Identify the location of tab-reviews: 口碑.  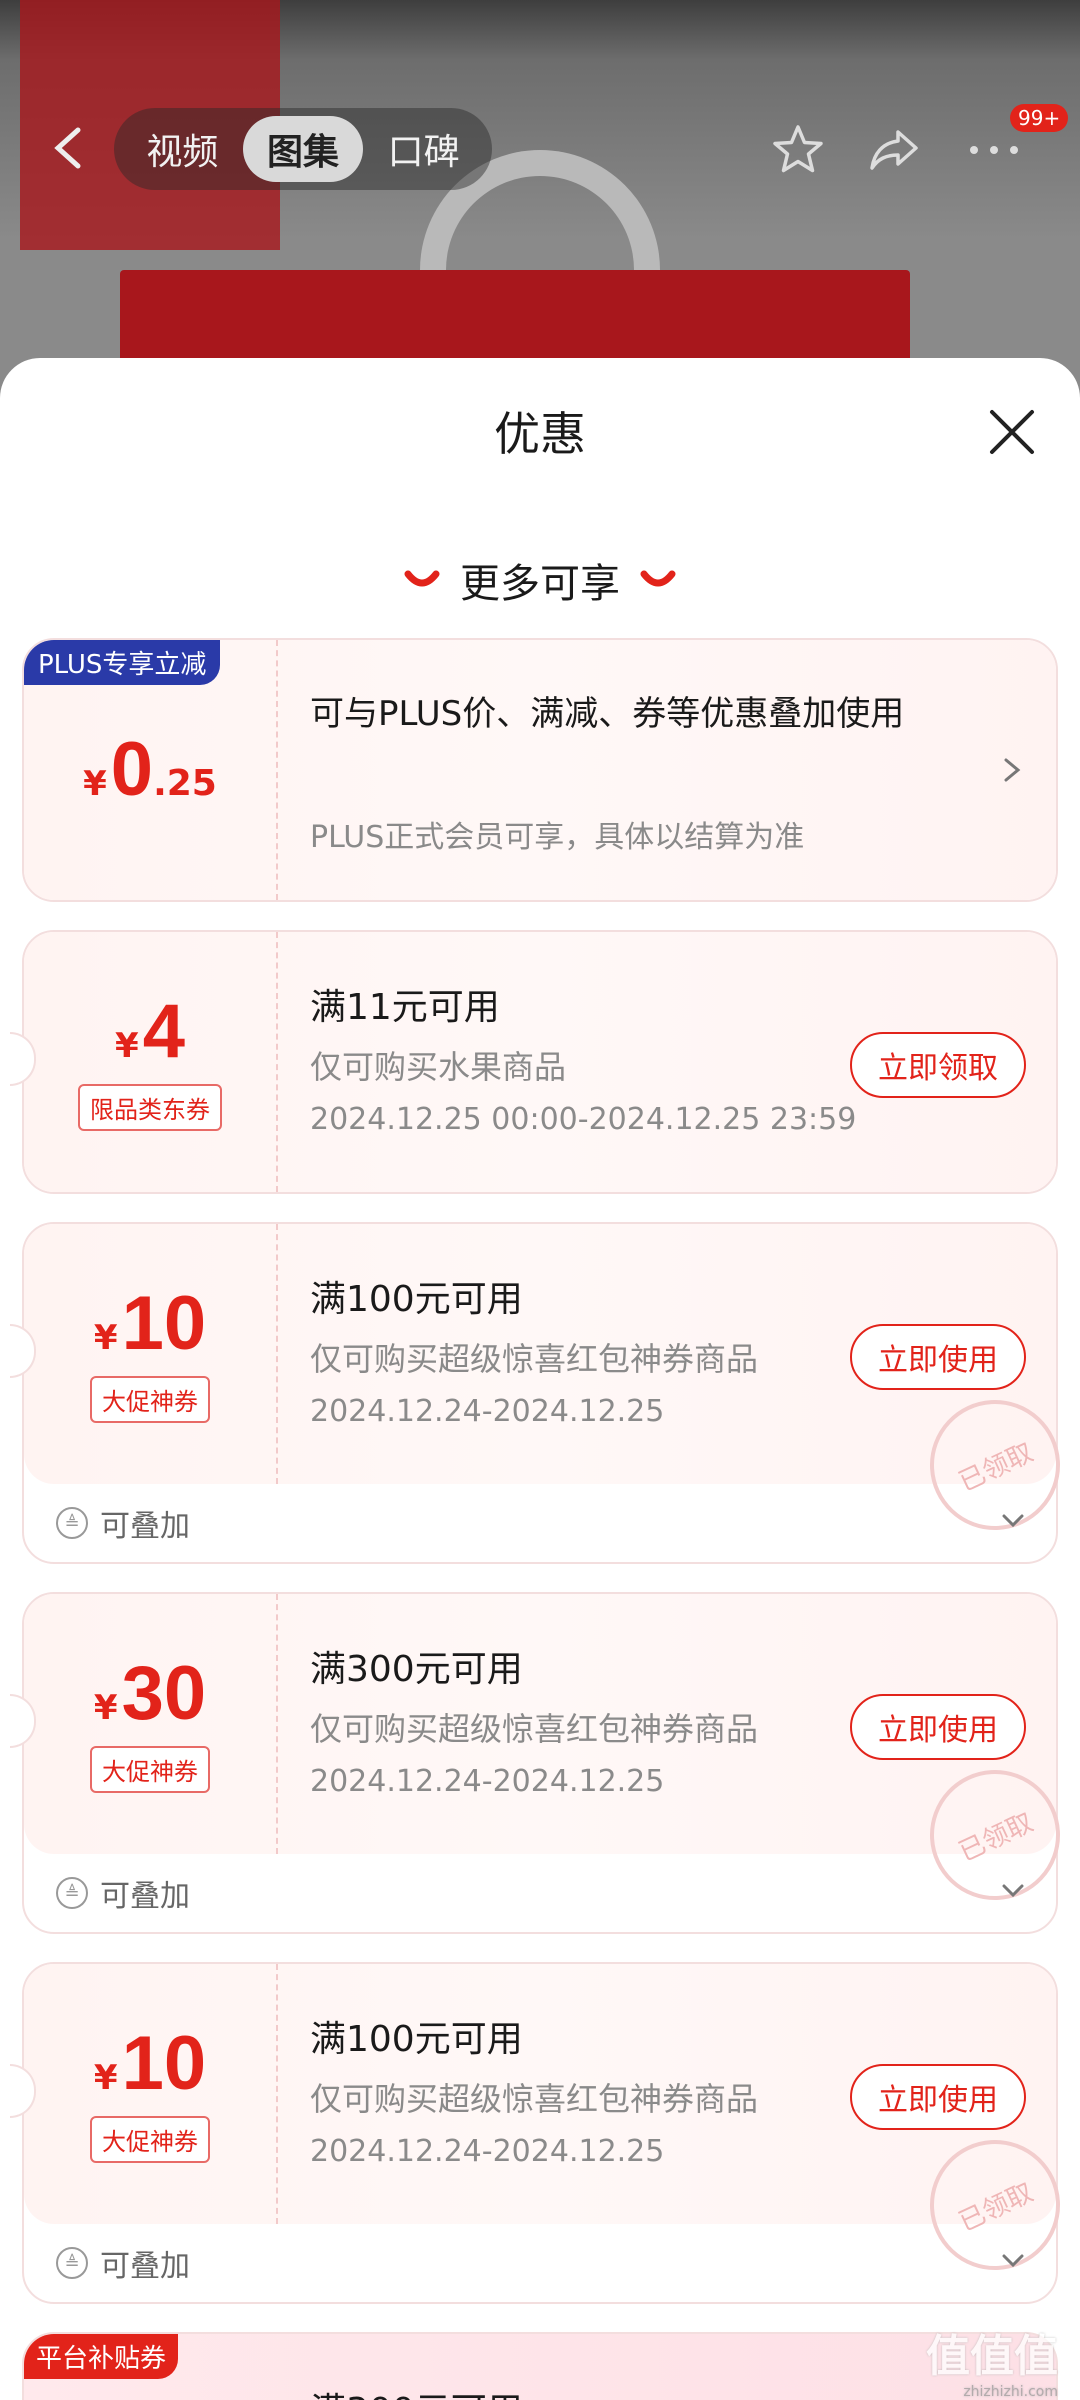
(423, 149).